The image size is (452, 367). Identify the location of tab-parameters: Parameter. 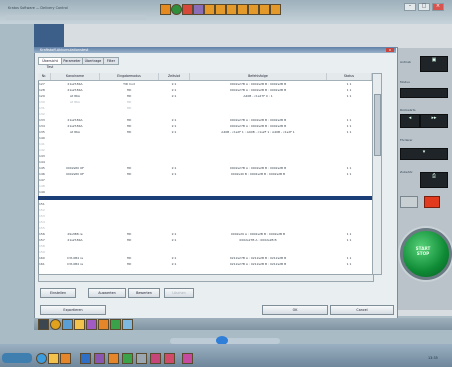
(72, 61).